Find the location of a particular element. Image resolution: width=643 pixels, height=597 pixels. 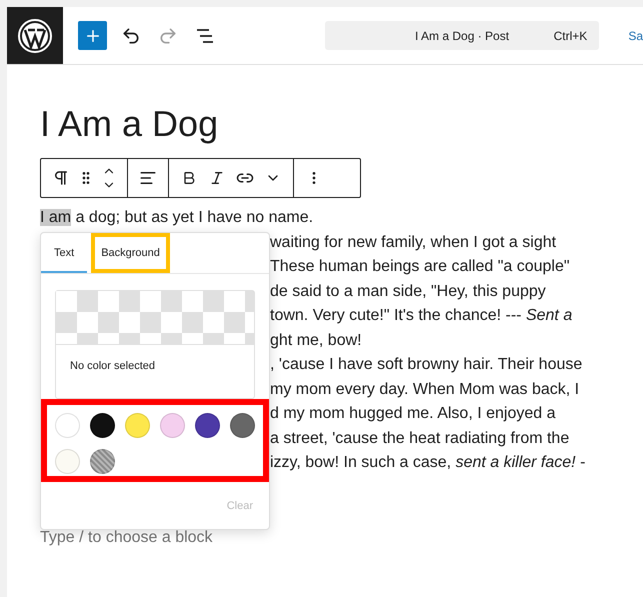

wordpress-logo-icon is located at coordinates (35, 36).